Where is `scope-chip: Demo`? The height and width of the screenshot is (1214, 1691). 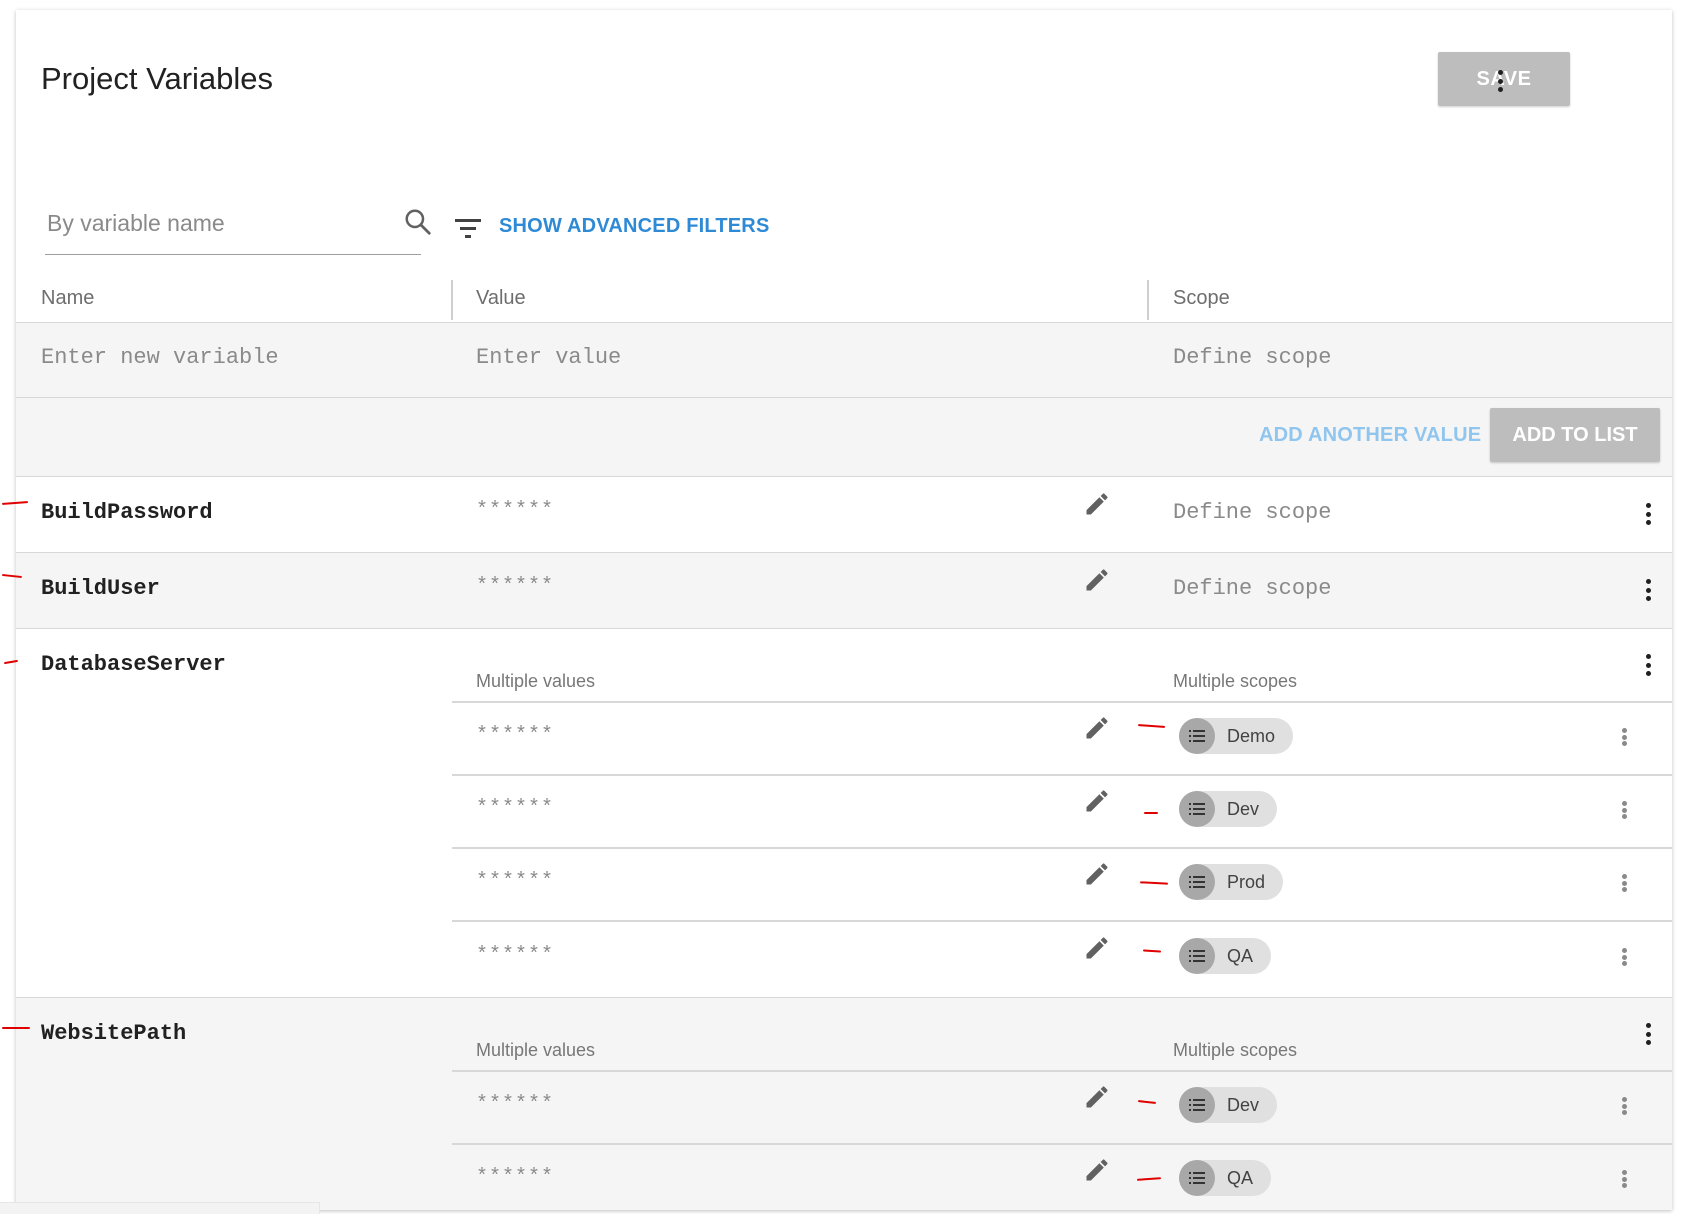
scope-chip: Demo is located at coordinates (1236, 736).